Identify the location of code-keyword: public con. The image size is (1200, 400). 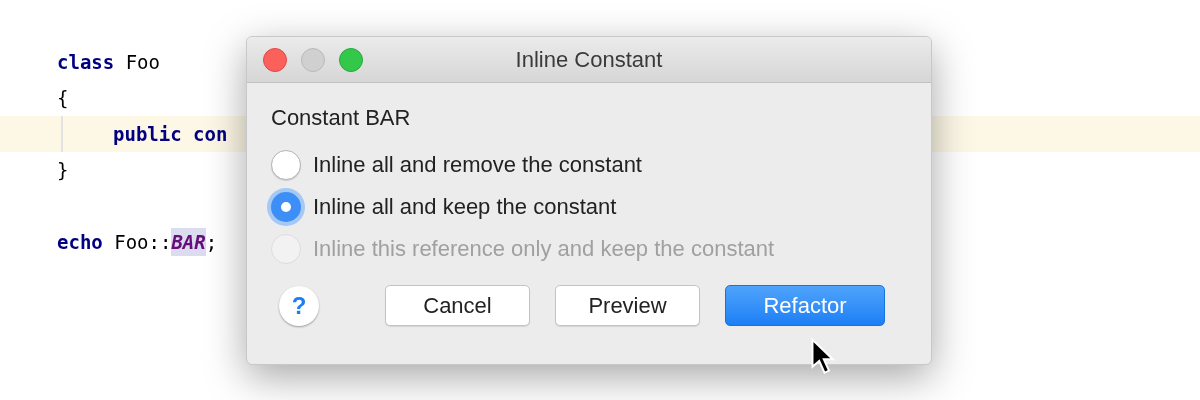
(170, 134).